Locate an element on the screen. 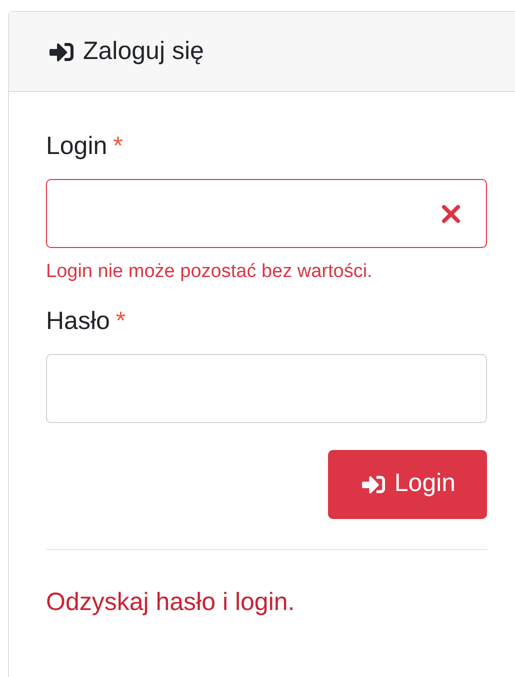 Image resolution: width=515 pixels, height=677 pixels. recover-password-link: Odzyskaj hasło i login. is located at coordinates (170, 602).